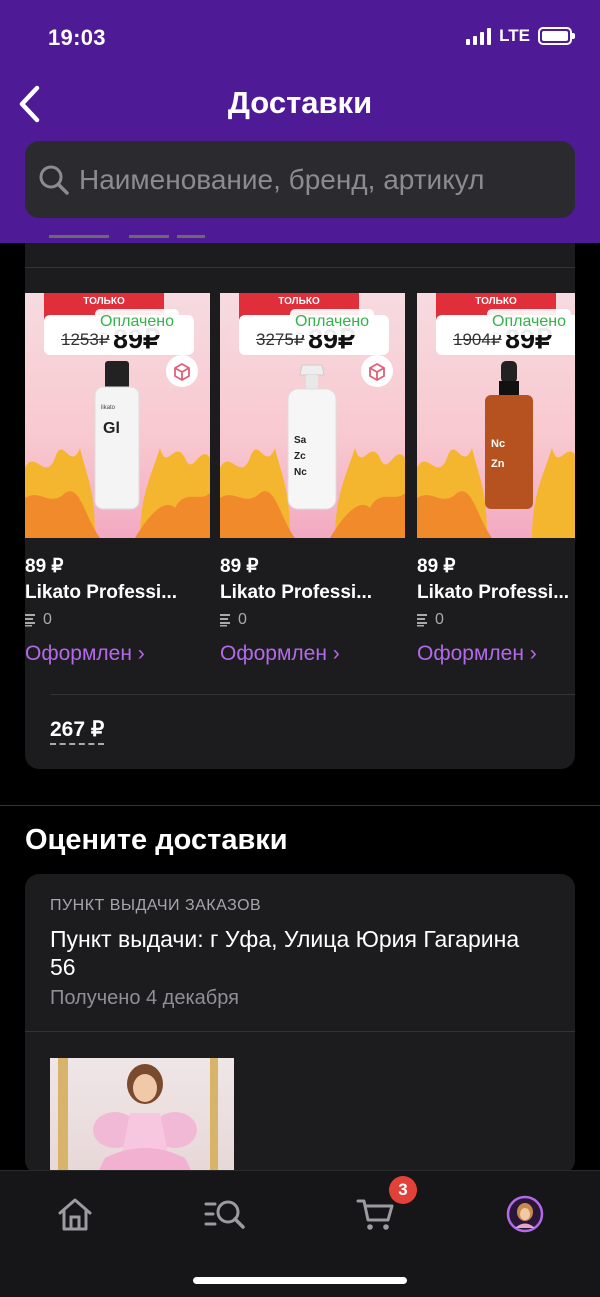 This screenshot has height=1297, width=600. I want to click on svg-text: Sa, so click(300, 440).